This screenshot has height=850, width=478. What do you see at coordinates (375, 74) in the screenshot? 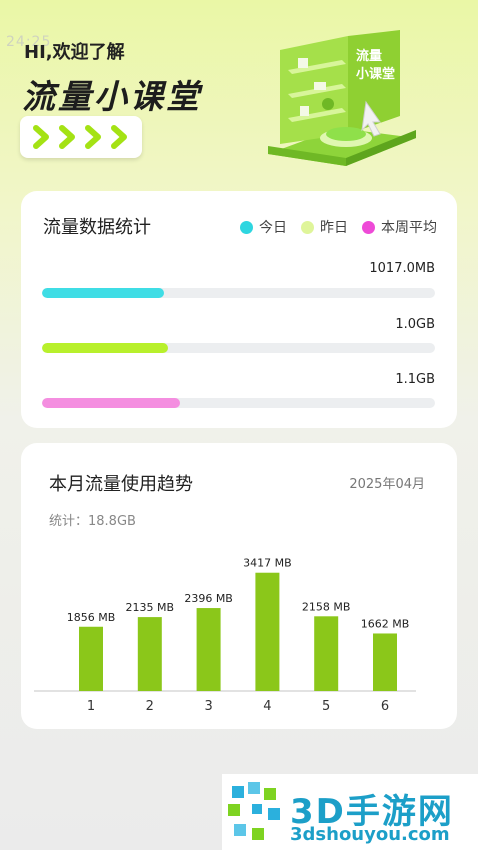
I see `svg-text: 小课堂` at bounding box center [375, 74].